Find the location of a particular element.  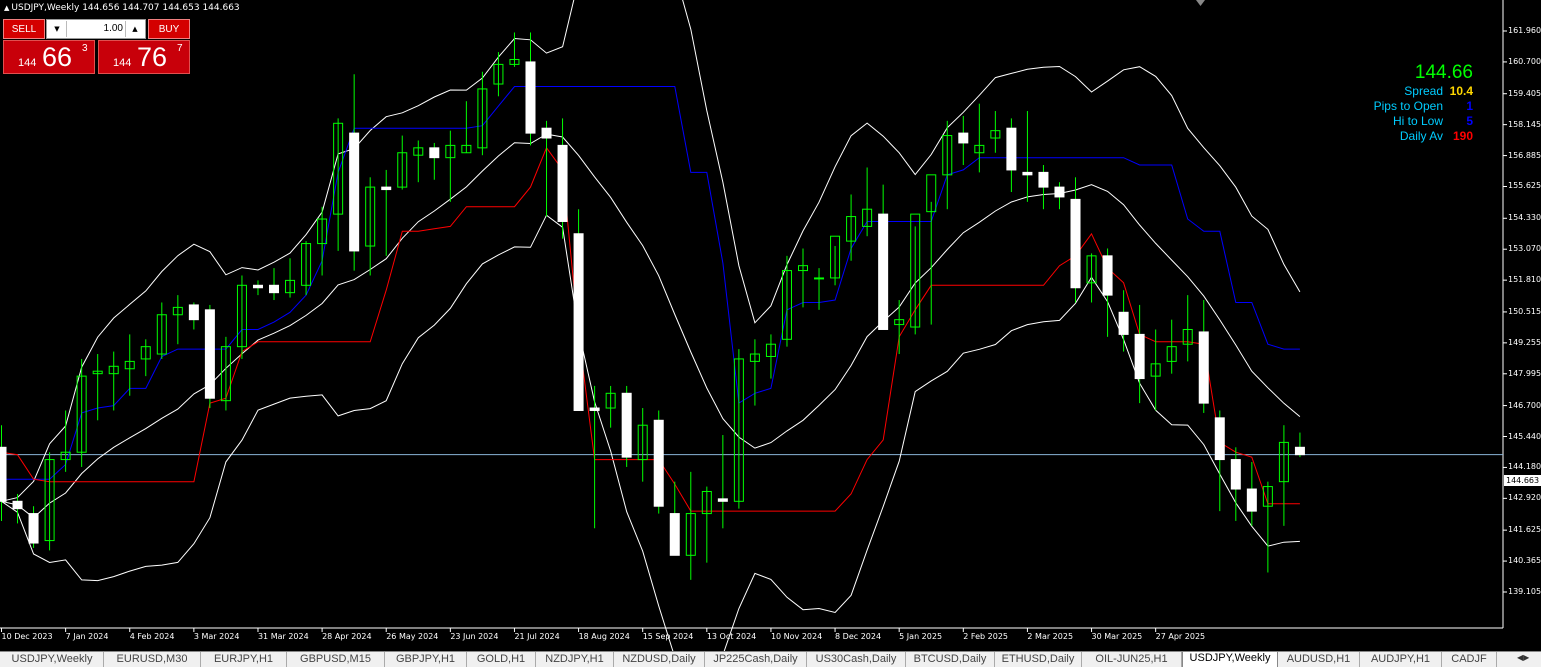

y-tick-label: 146.700 is located at coordinates (1524, 405).